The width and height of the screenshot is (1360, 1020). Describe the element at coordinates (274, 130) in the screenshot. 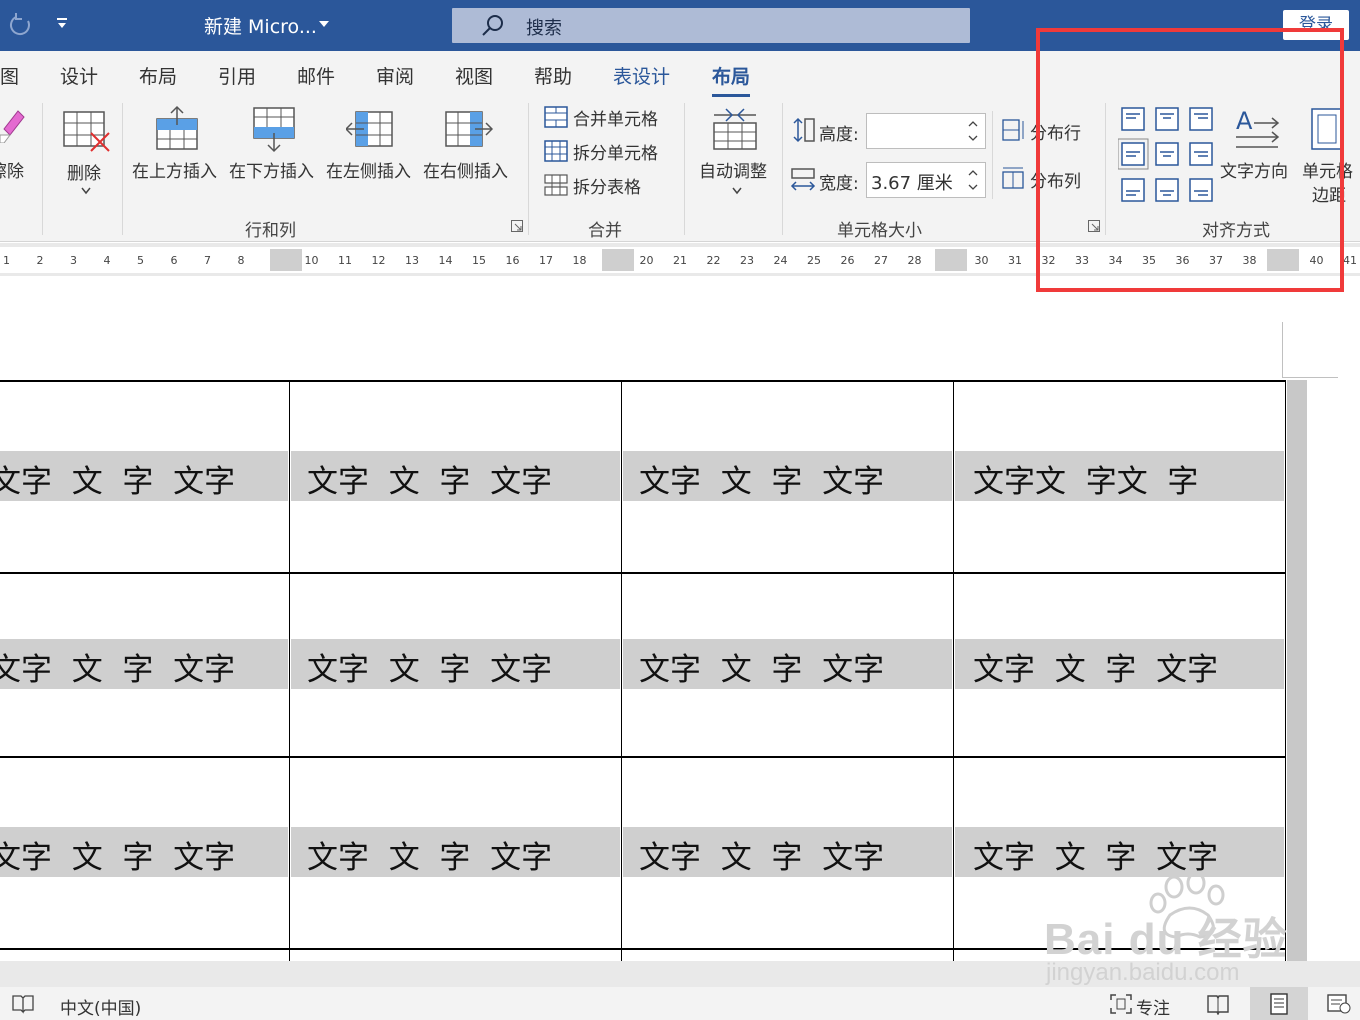

I see `insert-below-icon` at that location.